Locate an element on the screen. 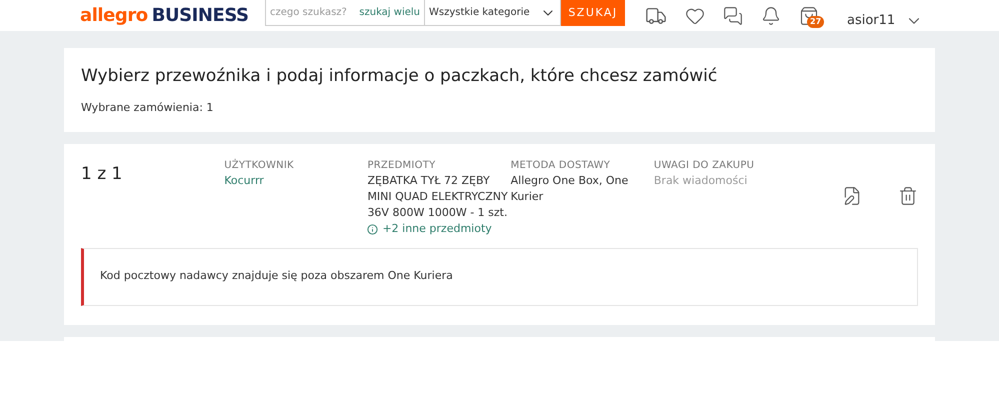 This screenshot has width=999, height=401. order-counter: 1 z 1 is located at coordinates (102, 174).